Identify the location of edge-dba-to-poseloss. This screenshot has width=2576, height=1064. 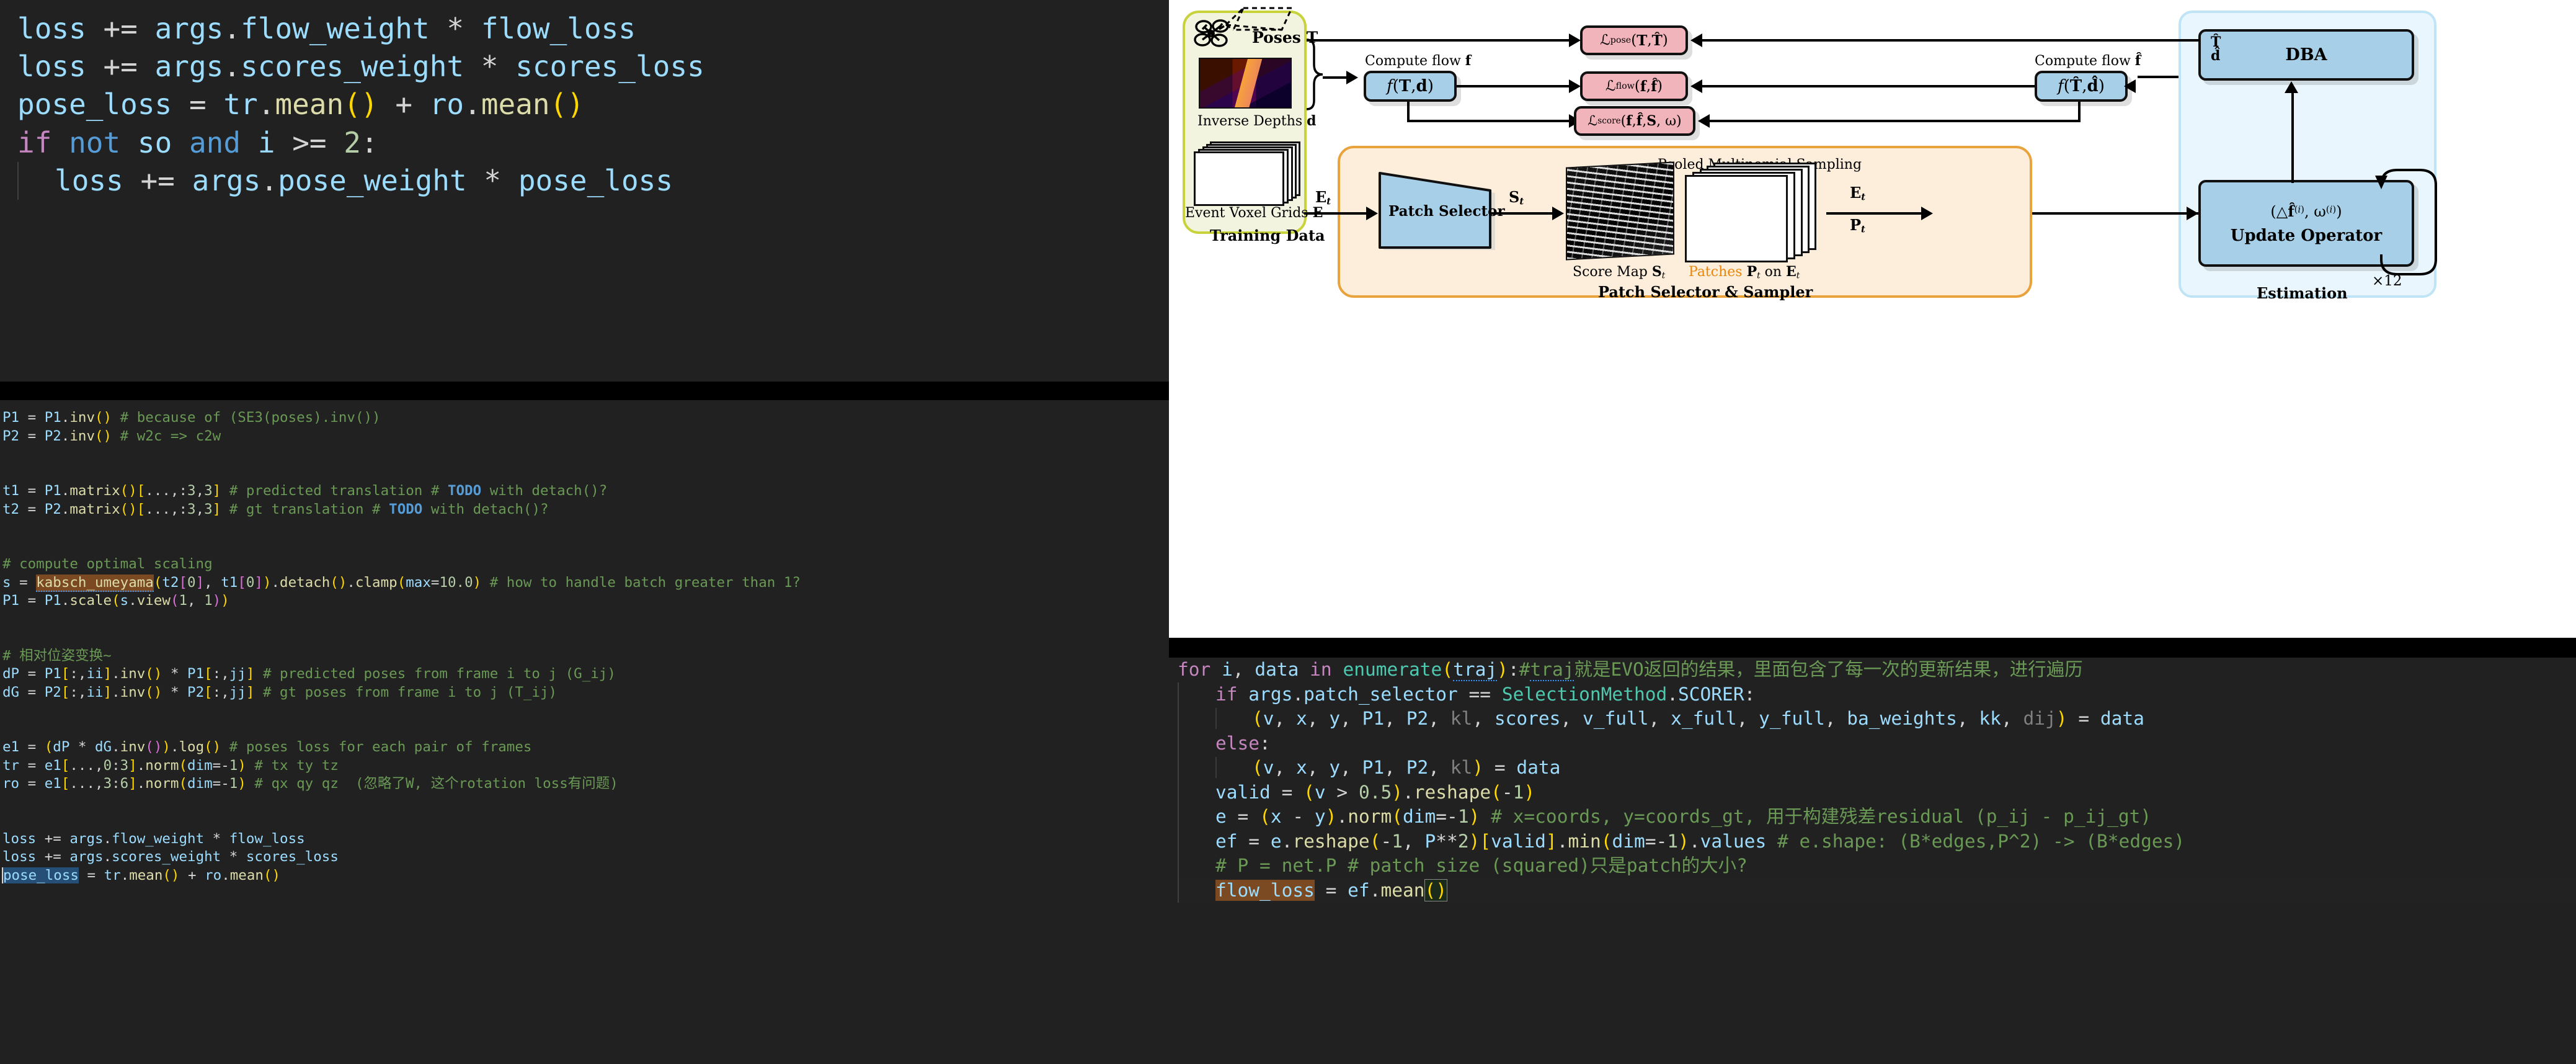
(1948, 41).